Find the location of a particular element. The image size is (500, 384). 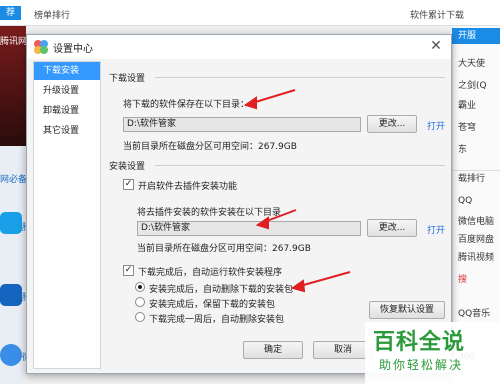

bg-right-item: 大天使 is located at coordinates (479, 62).